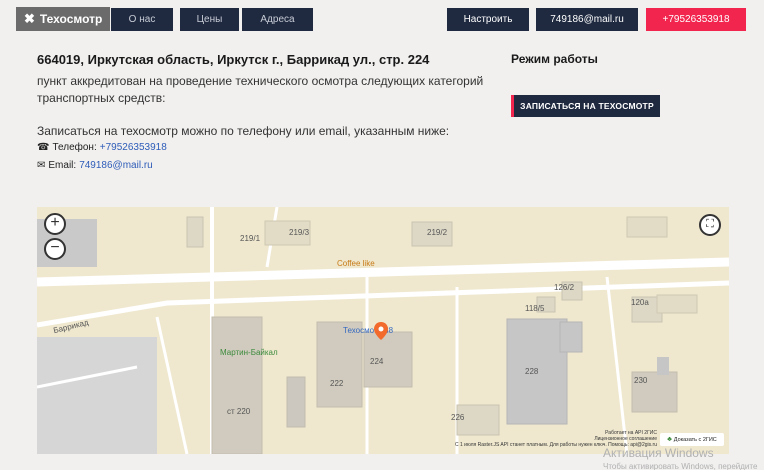 This screenshot has width=764, height=470. What do you see at coordinates (658, 453) in the screenshot?
I see `windows-watermark: Активация Windows` at bounding box center [658, 453].